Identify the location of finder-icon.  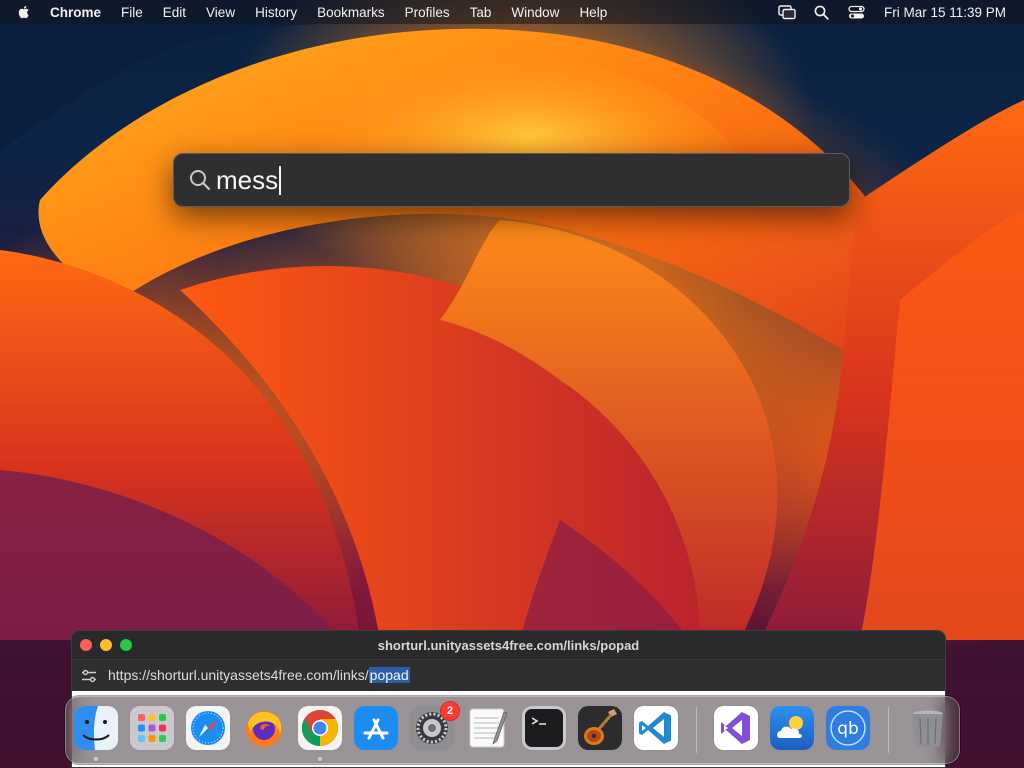
(96, 728).